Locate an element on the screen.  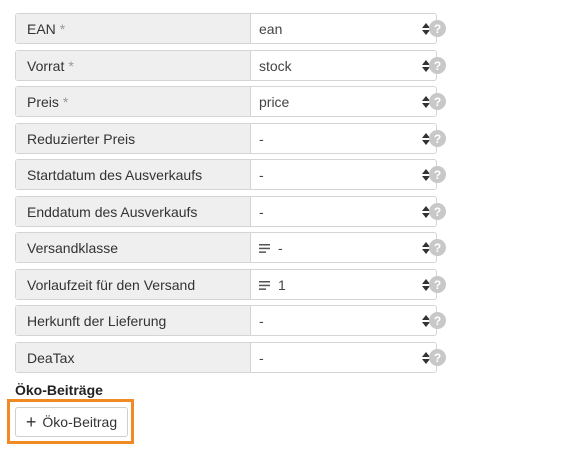
field-select-value: price is located at coordinates (274, 101).